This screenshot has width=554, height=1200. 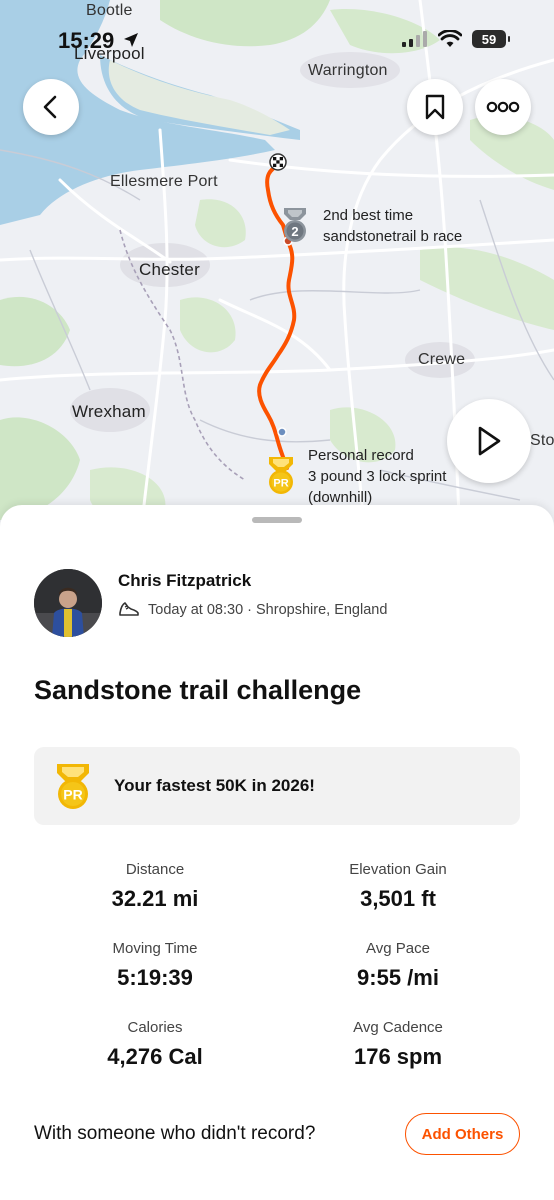 What do you see at coordinates (131, 40) in the screenshot?
I see `location-arrow-icon` at bounding box center [131, 40].